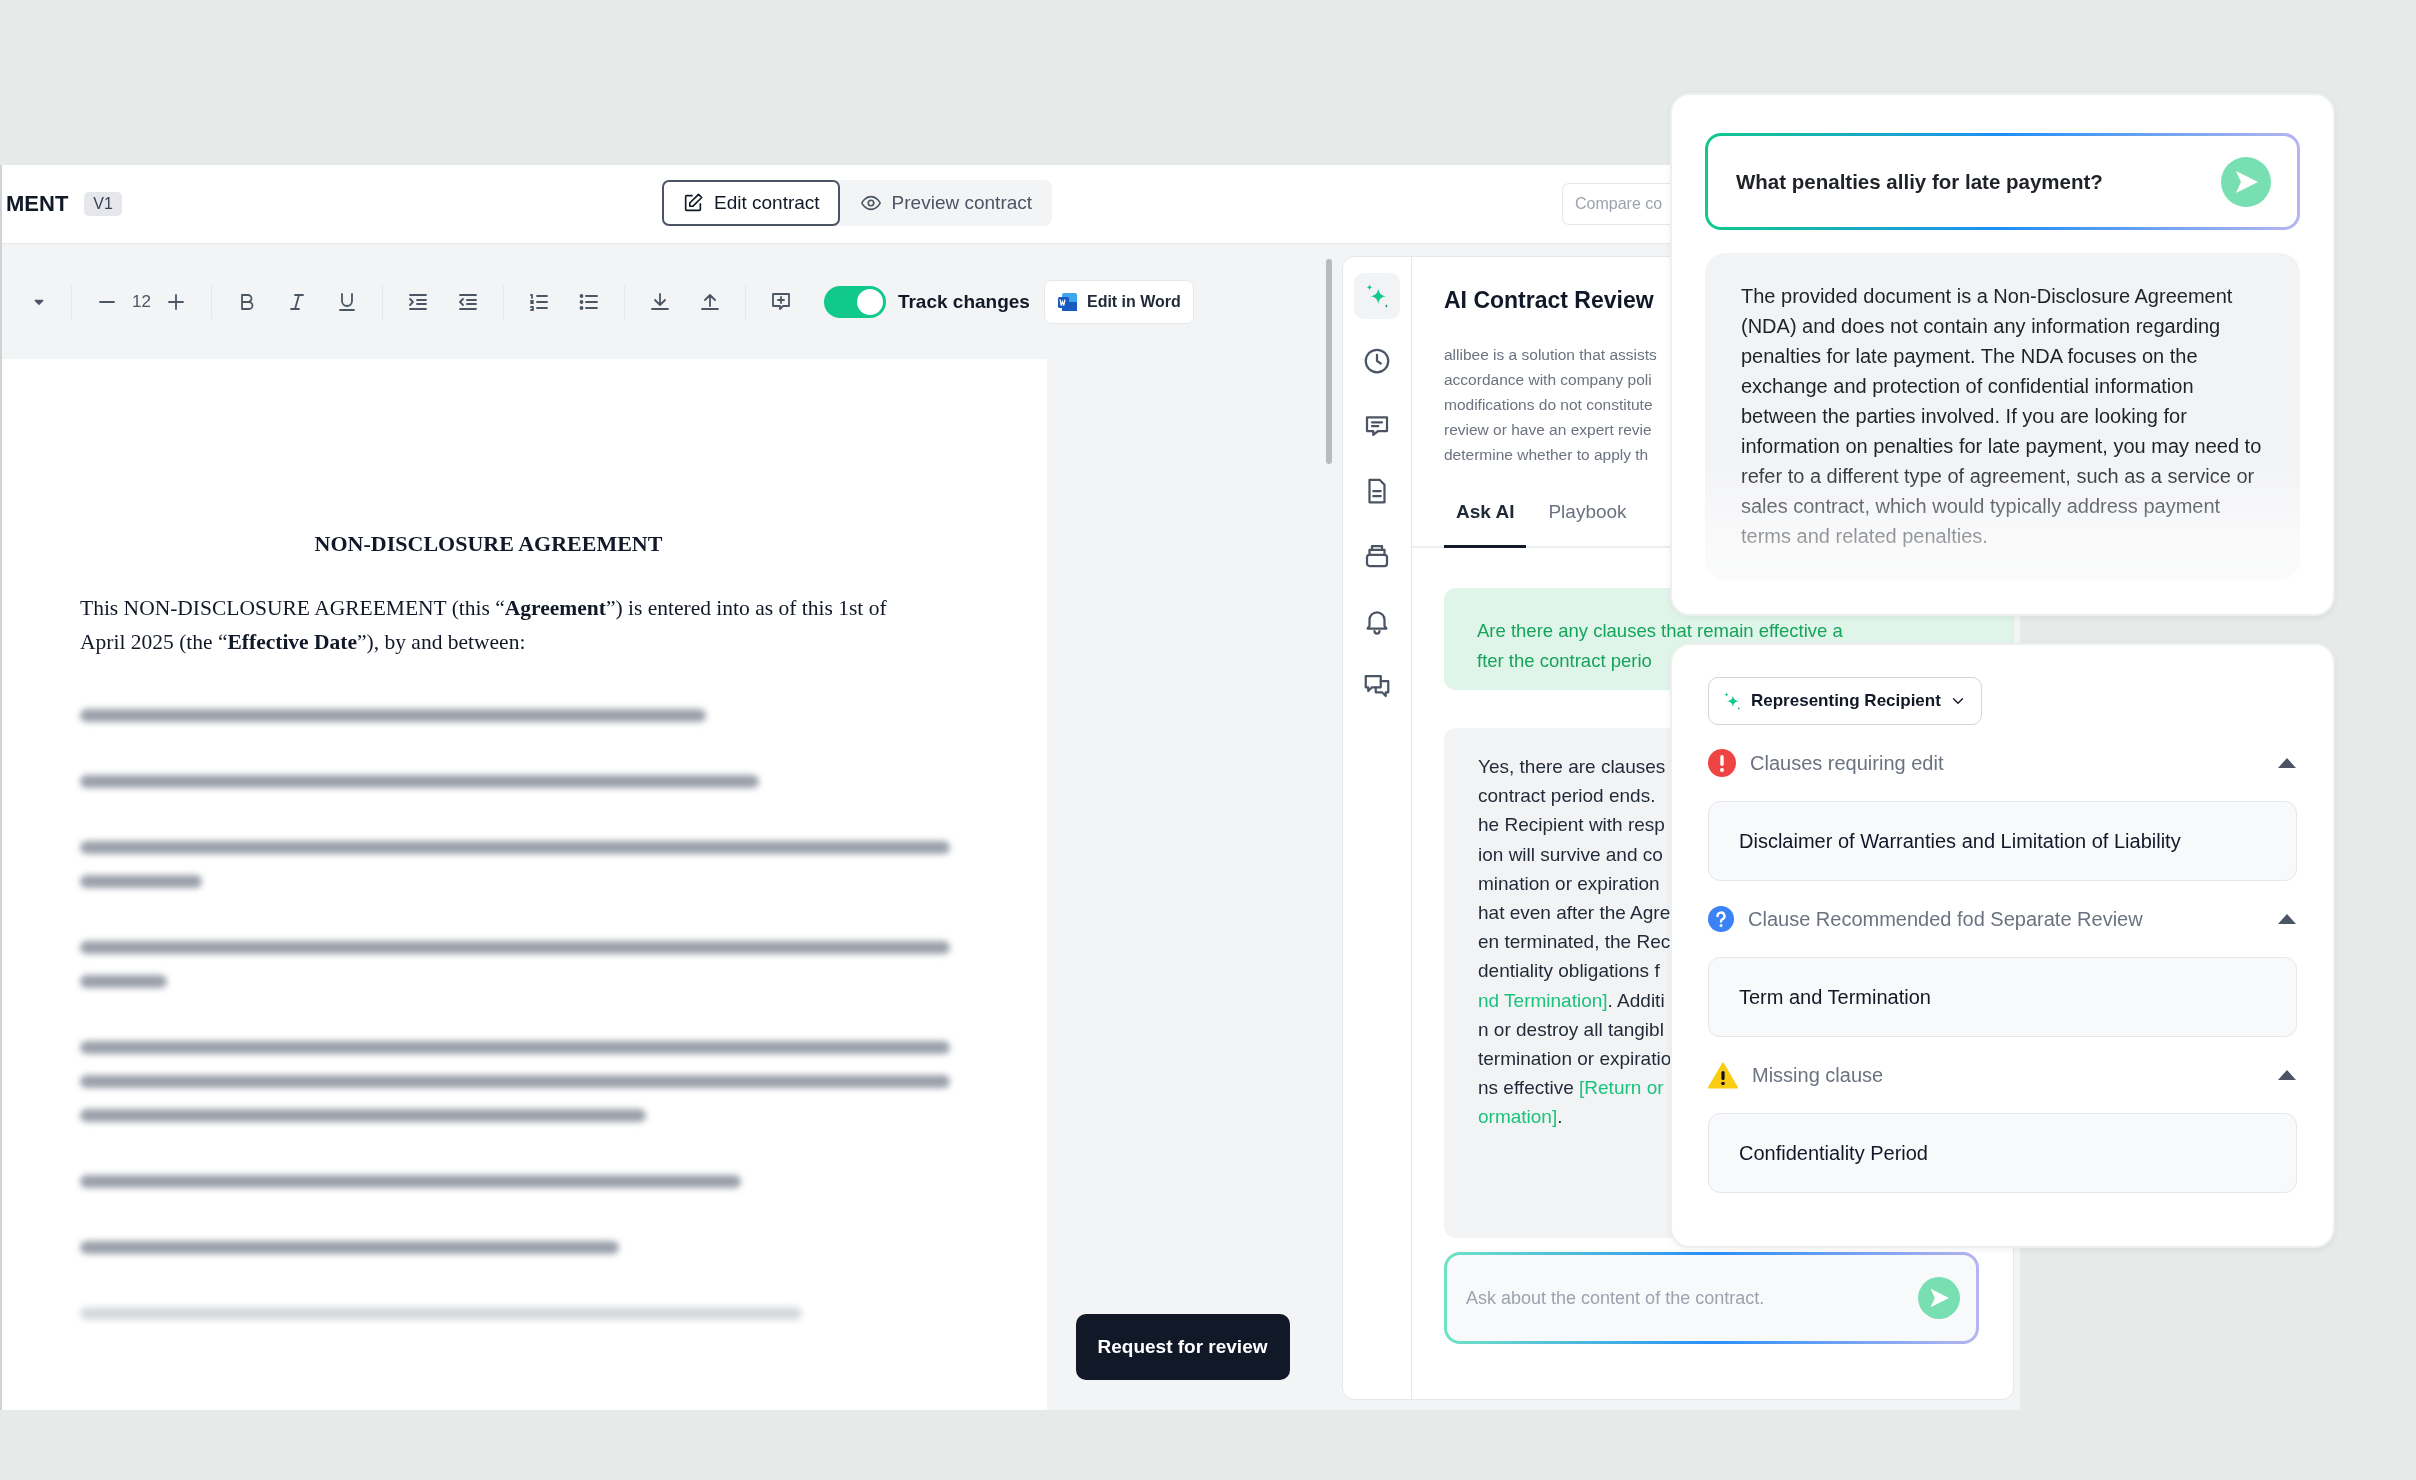 The width and height of the screenshot is (2416, 1480). I want to click on answer-text: Yes, there are clauses, so click(1572, 767).